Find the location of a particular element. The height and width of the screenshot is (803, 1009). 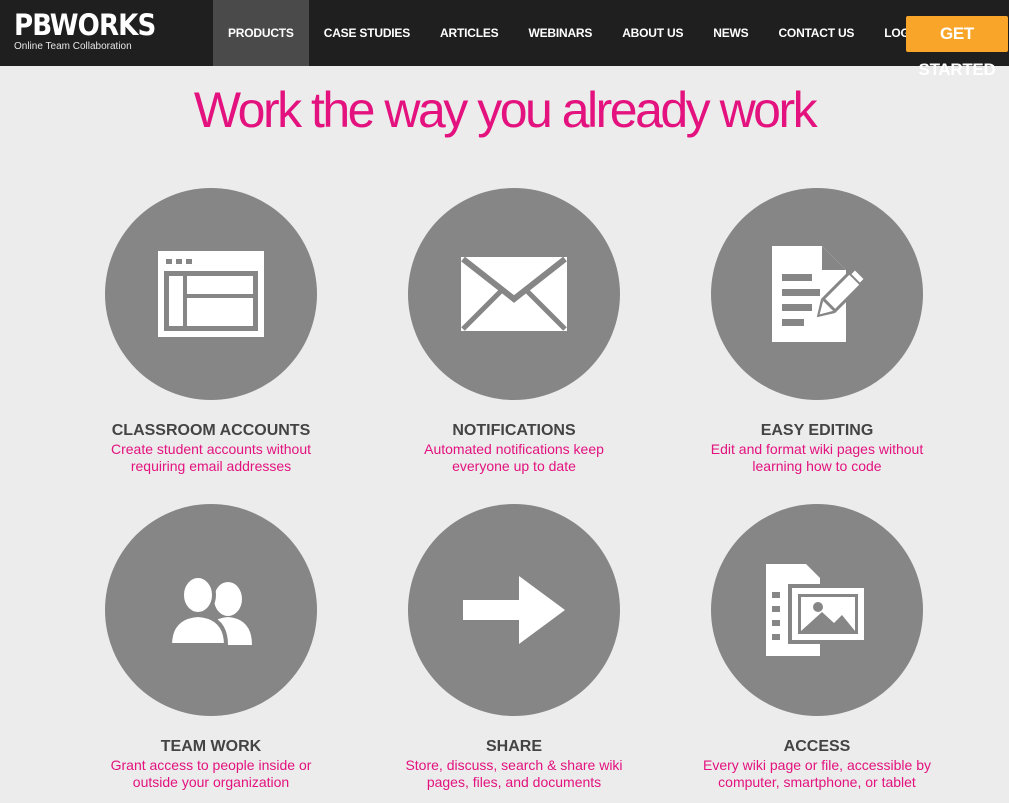

feature-title: ACCESS is located at coordinates (817, 746).